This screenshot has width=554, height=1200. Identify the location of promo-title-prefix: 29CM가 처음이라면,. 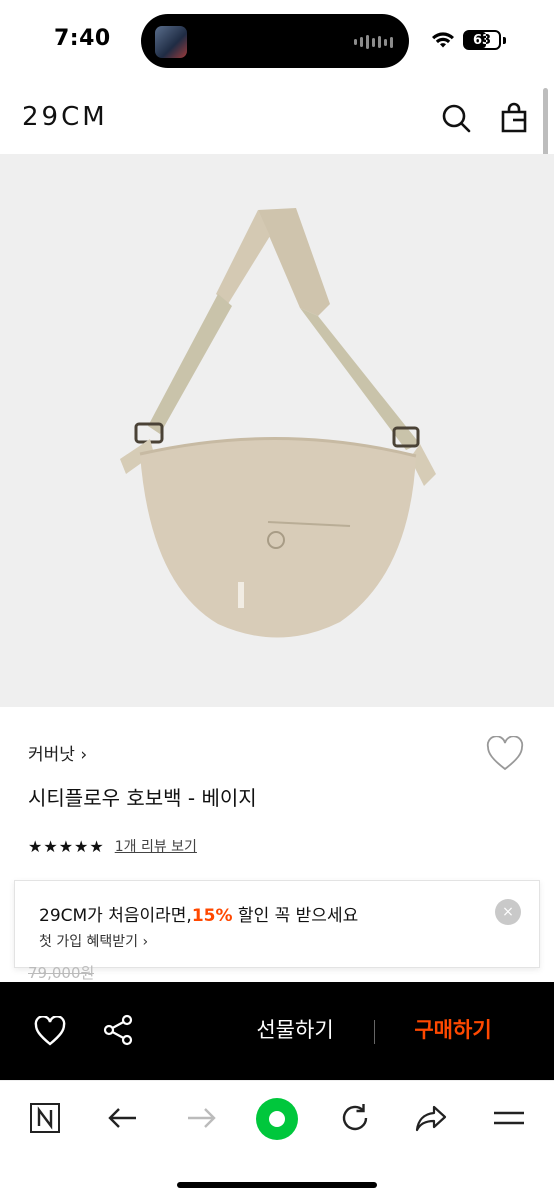
(115, 916).